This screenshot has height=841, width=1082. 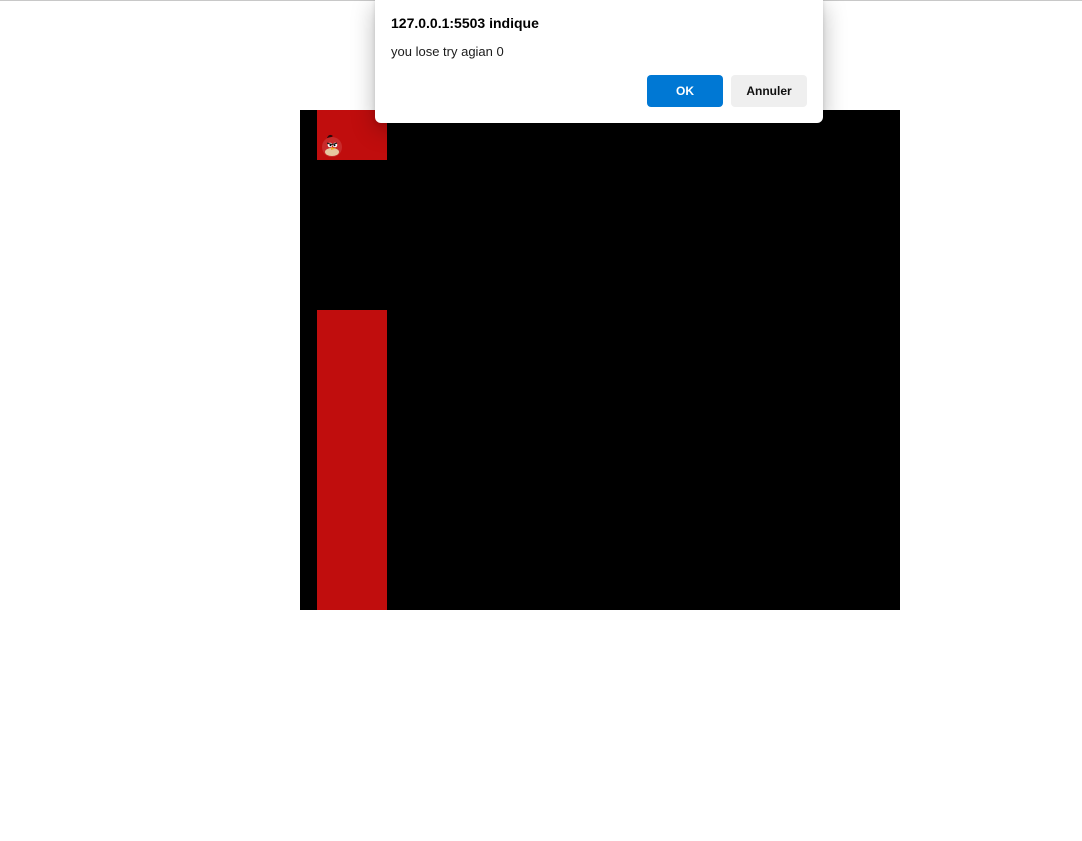 What do you see at coordinates (465, 23) in the screenshot?
I see `dialog-title: 127.0.0.1:5503 indique` at bounding box center [465, 23].